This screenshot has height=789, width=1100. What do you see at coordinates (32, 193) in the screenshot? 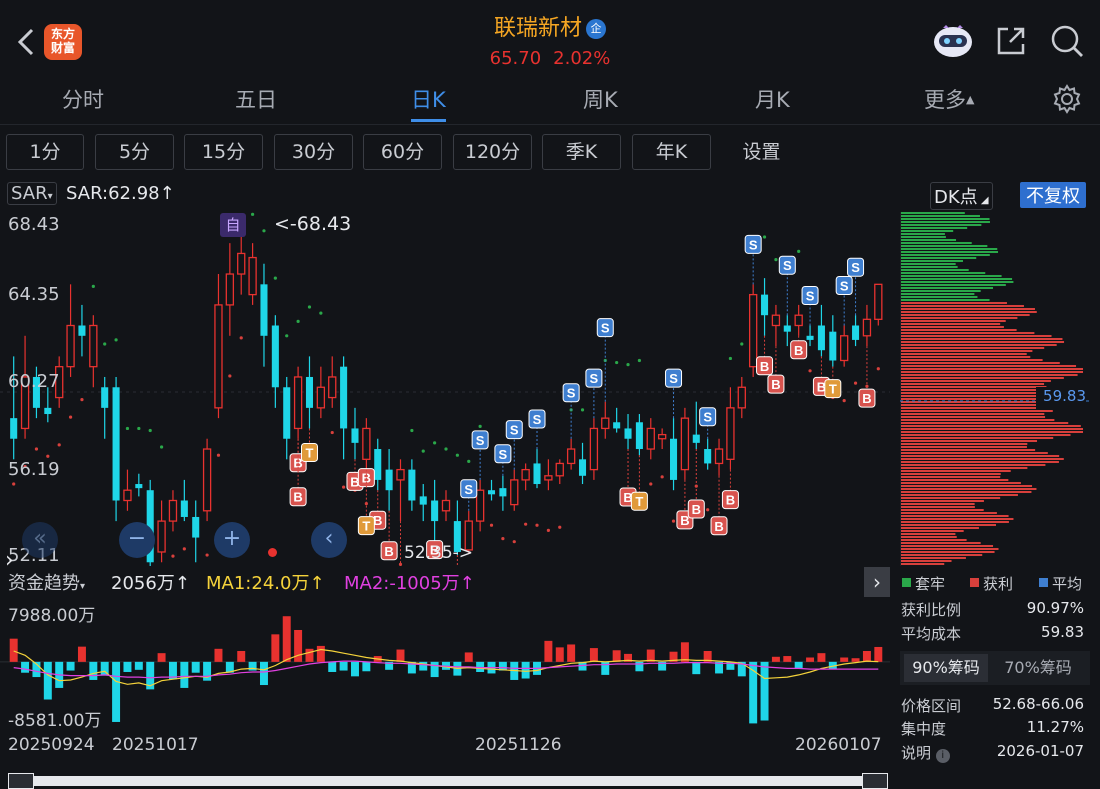
I see `indicator-selector: SAR▾` at bounding box center [32, 193].